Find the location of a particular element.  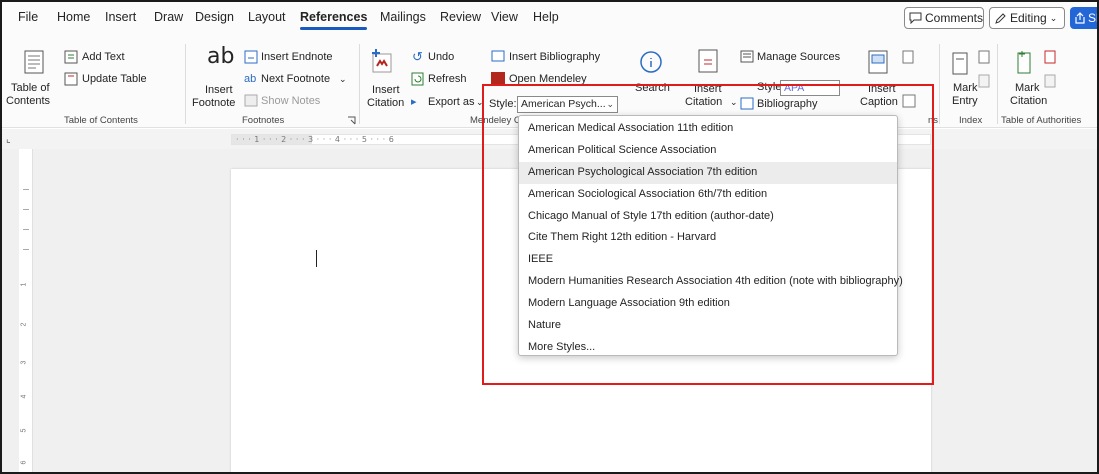

insert-endnote-icon is located at coordinates (251, 57).